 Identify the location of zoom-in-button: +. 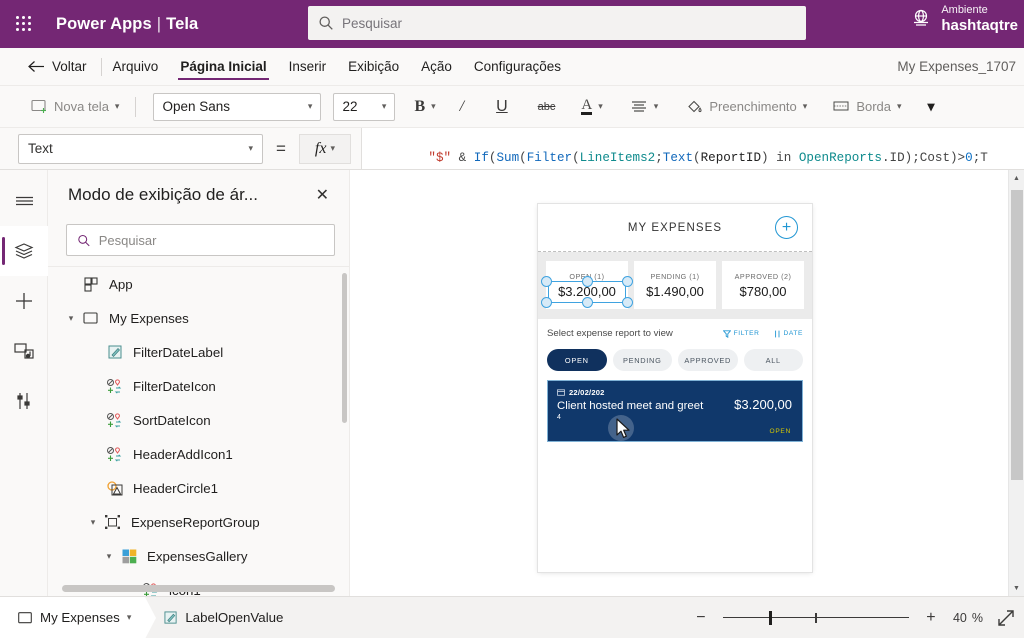
(931, 618).